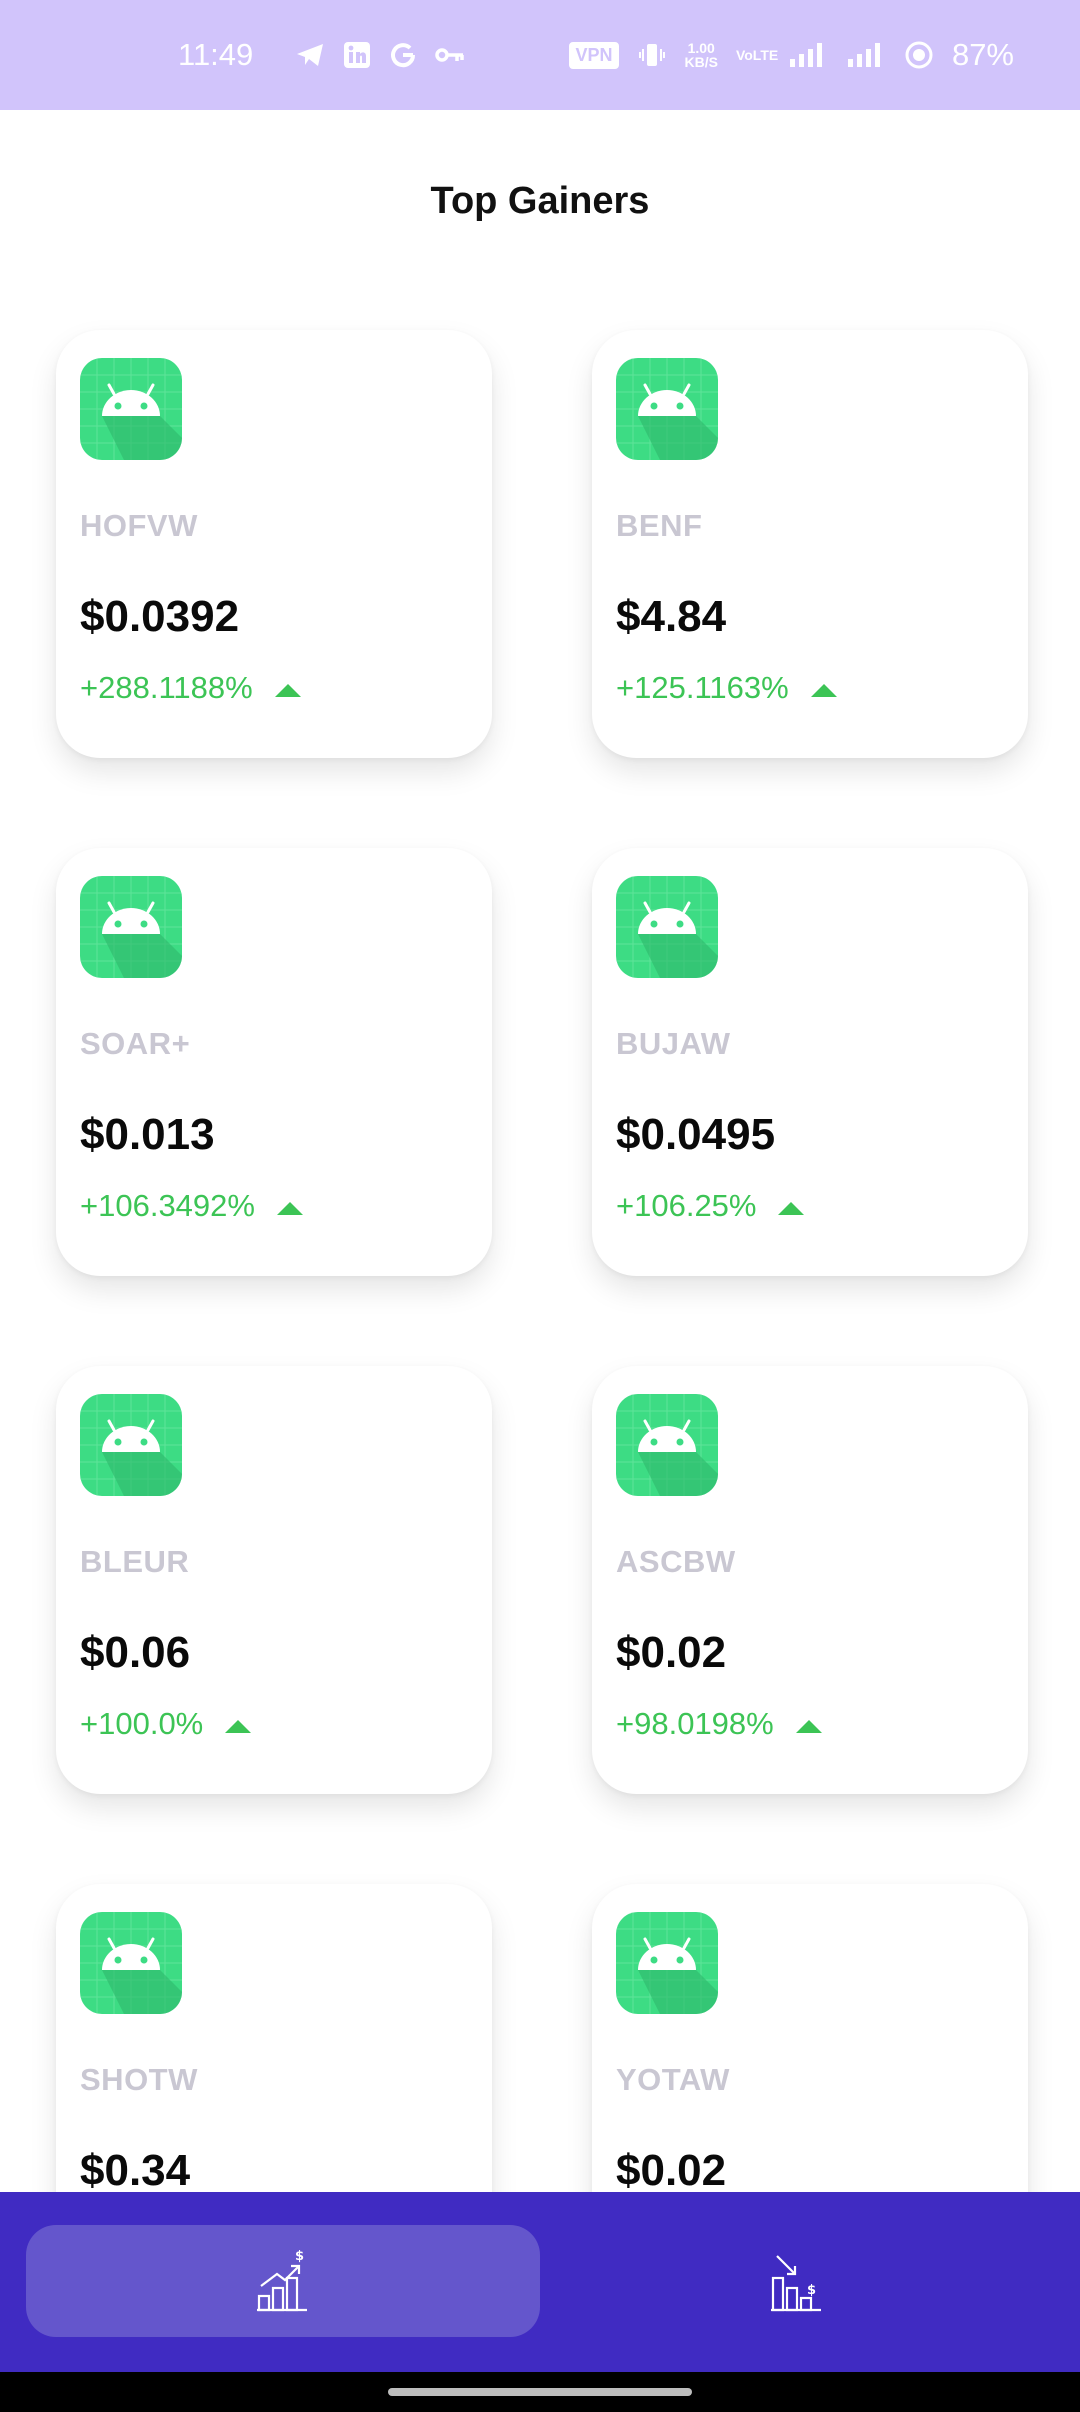 This screenshot has width=1080, height=2412. What do you see at coordinates (757, 55) in the screenshot?
I see `volte-indicator: VoLTE` at bounding box center [757, 55].